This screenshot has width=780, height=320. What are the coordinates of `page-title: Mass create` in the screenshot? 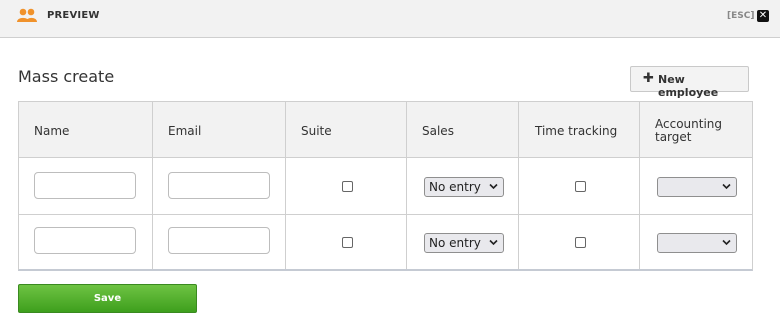 It's located at (66, 76).